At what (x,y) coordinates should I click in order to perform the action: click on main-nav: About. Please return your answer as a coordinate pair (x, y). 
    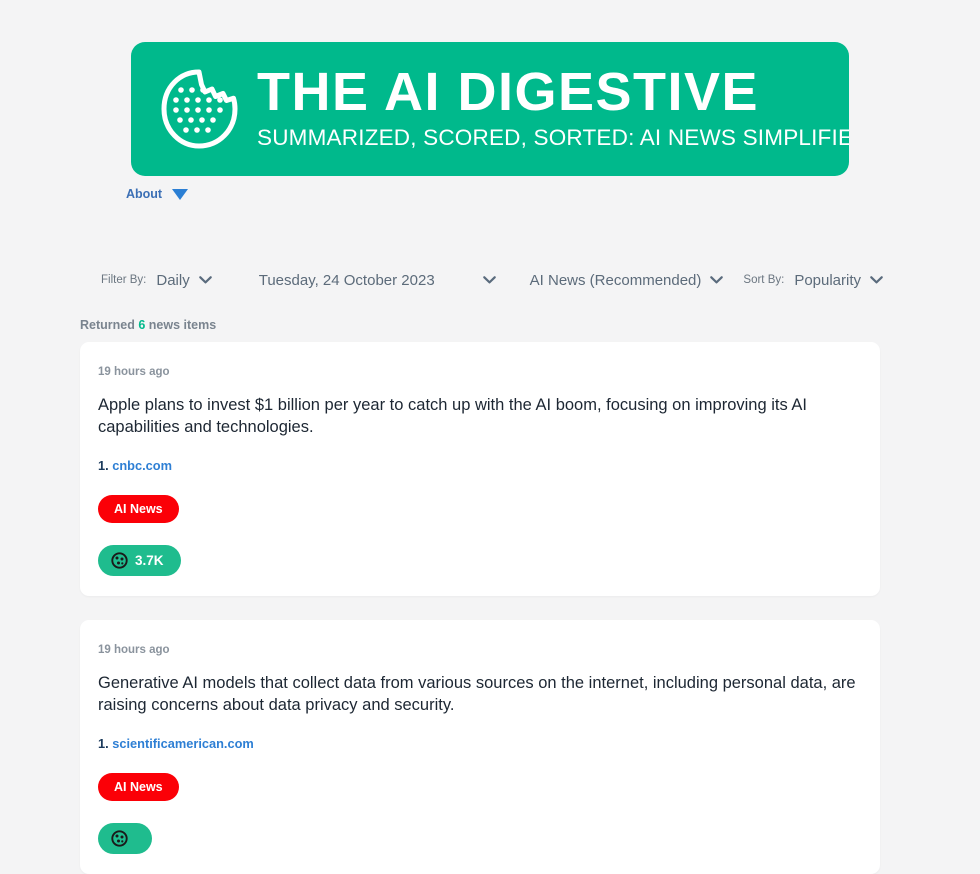
    Looking at the image, I should click on (490, 189).